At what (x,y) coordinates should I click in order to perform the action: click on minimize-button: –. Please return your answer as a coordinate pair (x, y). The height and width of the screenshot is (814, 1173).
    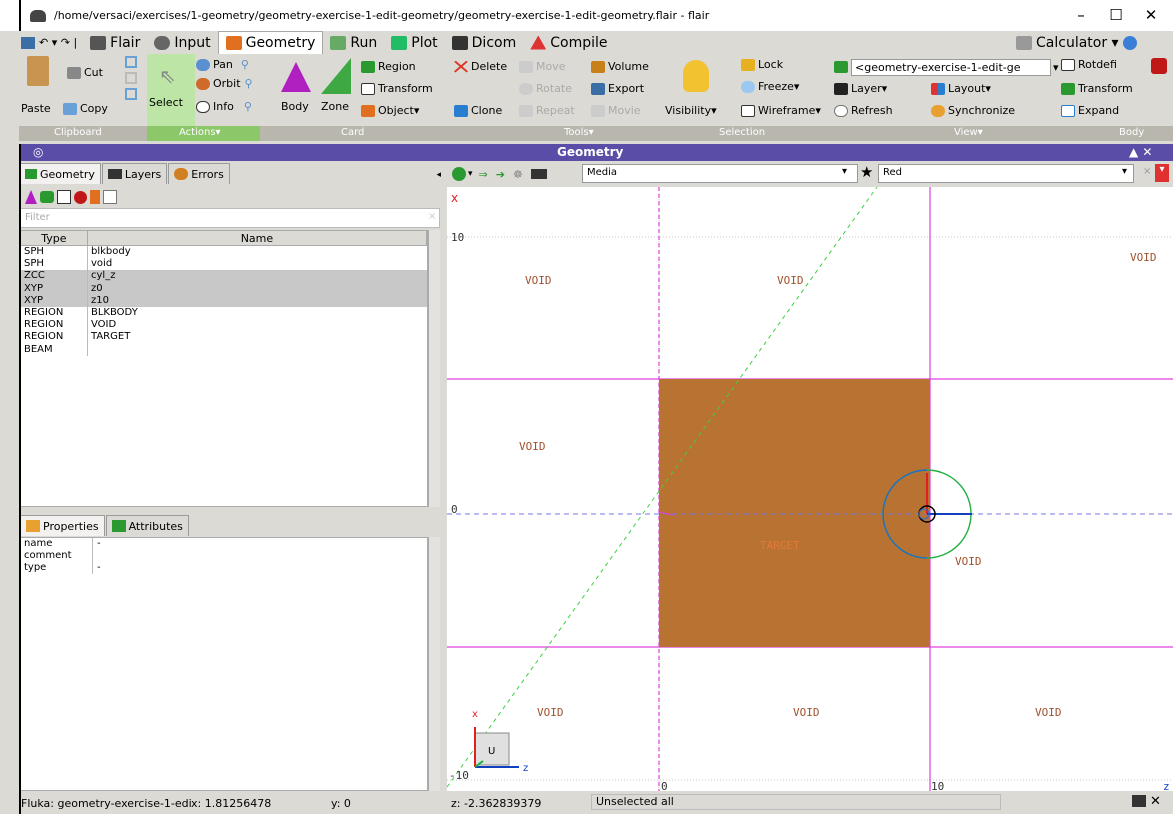
    Looking at the image, I should click on (1081, 15).